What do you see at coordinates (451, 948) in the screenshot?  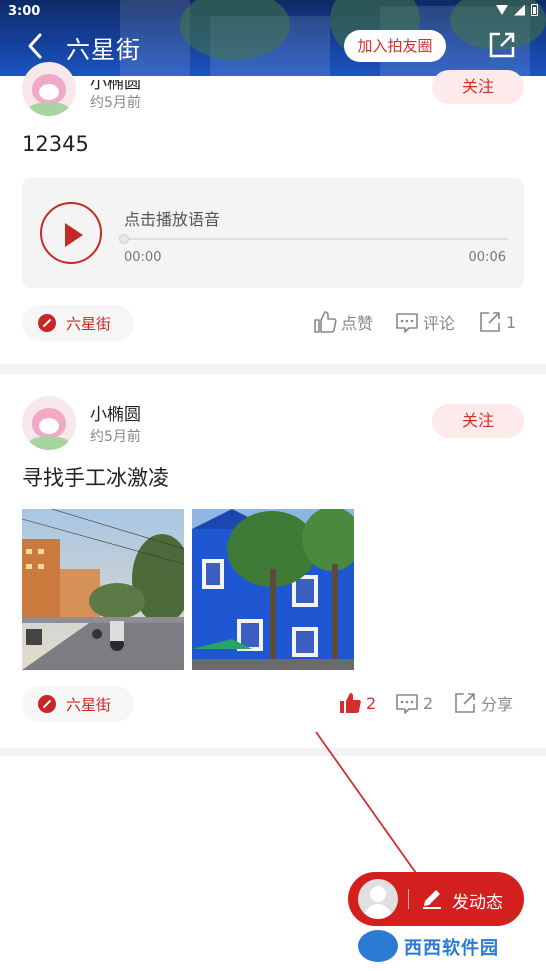 I see `watermark-text: 西西软件园` at bounding box center [451, 948].